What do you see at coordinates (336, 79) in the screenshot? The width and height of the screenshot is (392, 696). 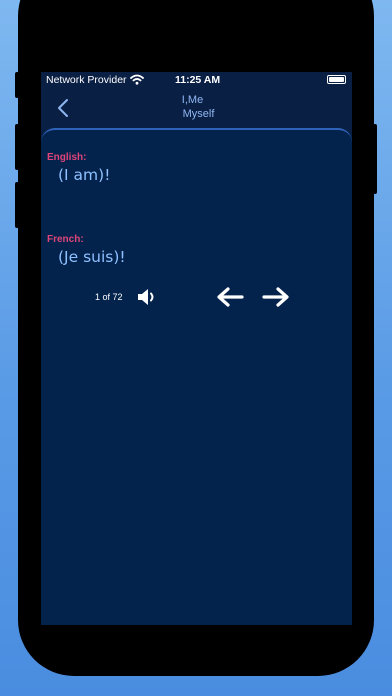 I see `battery-icon` at bounding box center [336, 79].